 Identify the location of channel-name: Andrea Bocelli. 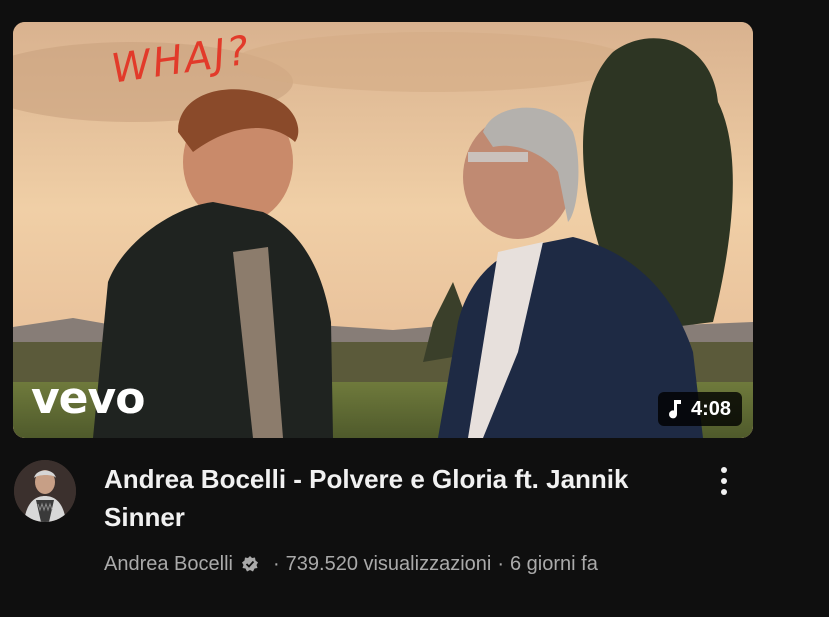
(168, 564).